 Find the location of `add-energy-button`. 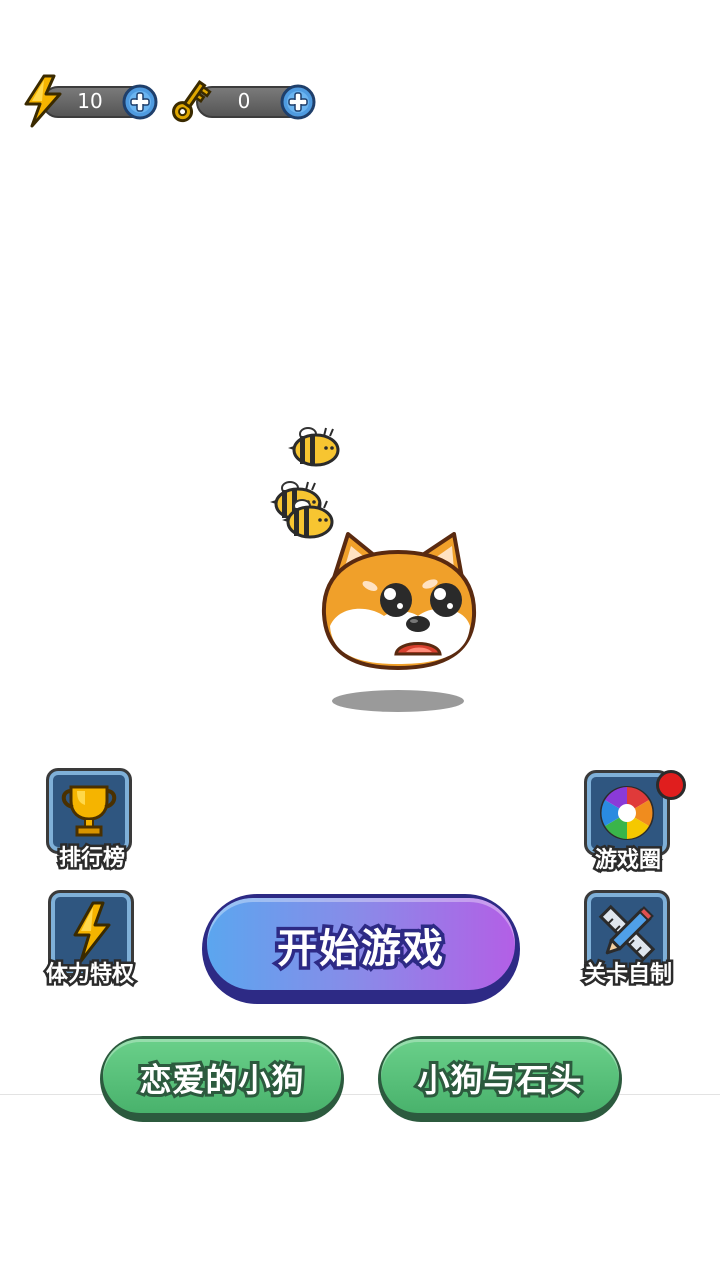

add-energy-button is located at coordinates (140, 102).